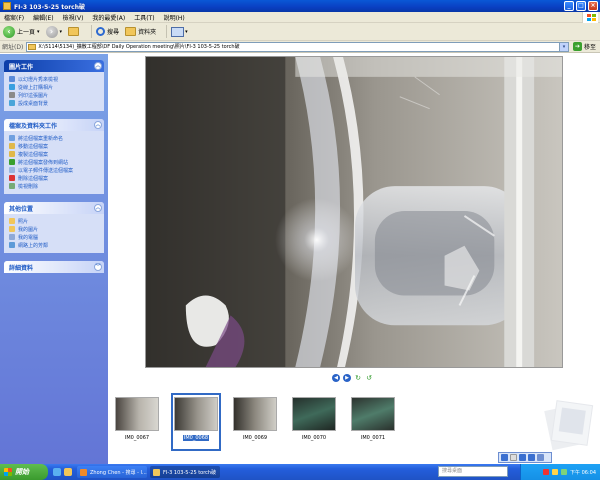 Image resolution: width=600 pixels, height=480 pixels. Describe the element at coordinates (358, 378) in the screenshot. I see `rotate-clockwise-button: ↻` at that location.